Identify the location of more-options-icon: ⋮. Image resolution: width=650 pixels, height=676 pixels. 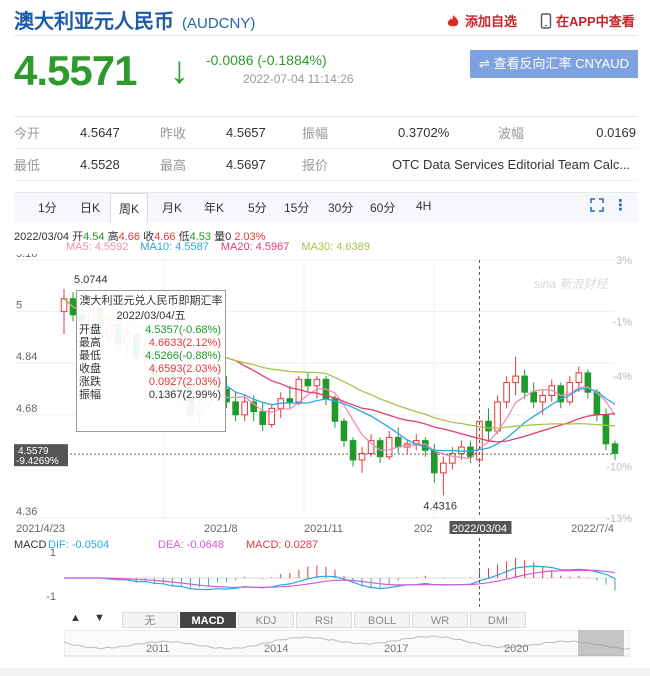
(620, 205).